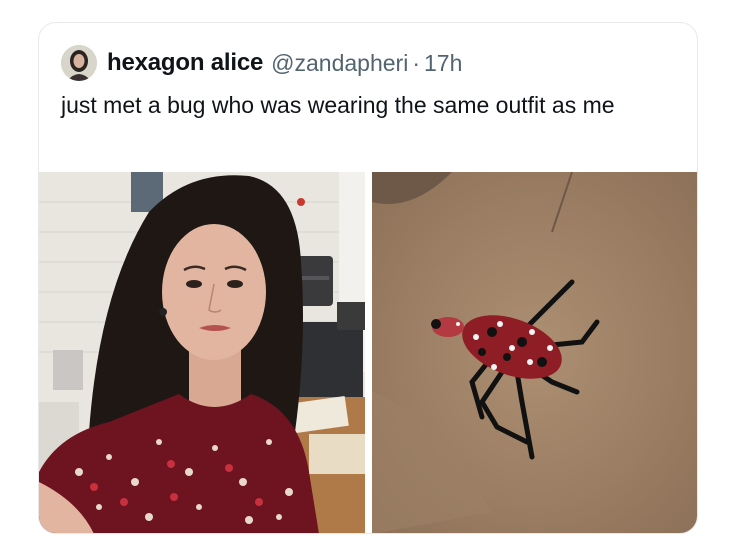  I want to click on author-name: hexagon alice, so click(185, 63).